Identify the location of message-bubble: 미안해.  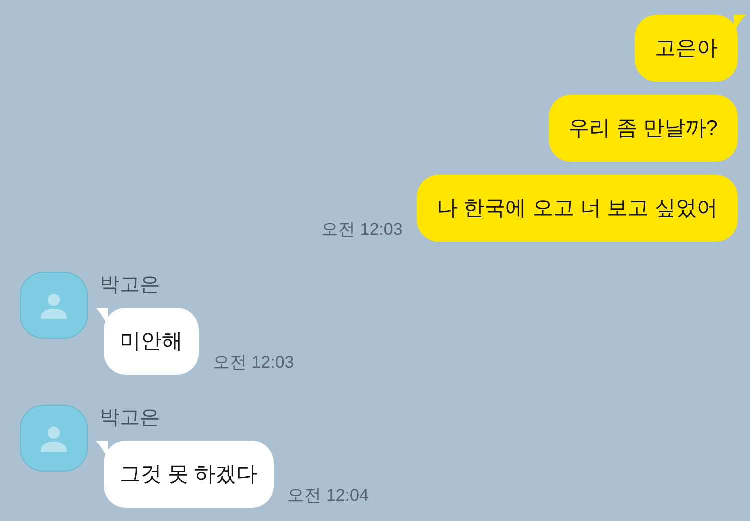
(151, 341).